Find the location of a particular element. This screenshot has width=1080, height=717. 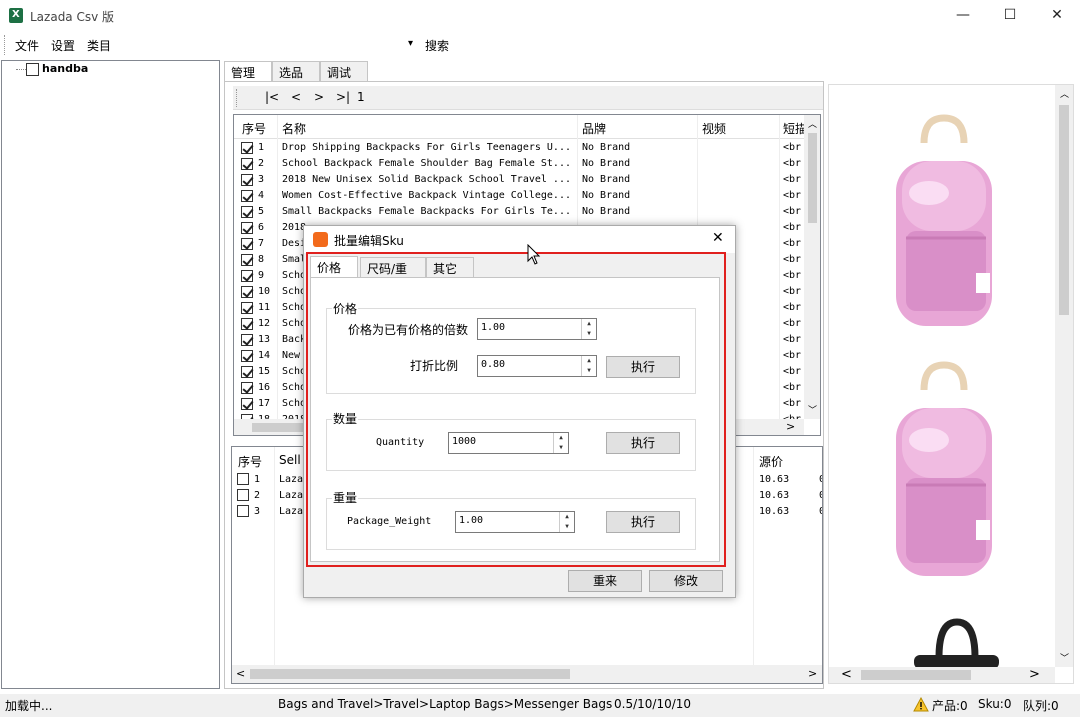

tree-node-label: handba is located at coordinates (65, 68).